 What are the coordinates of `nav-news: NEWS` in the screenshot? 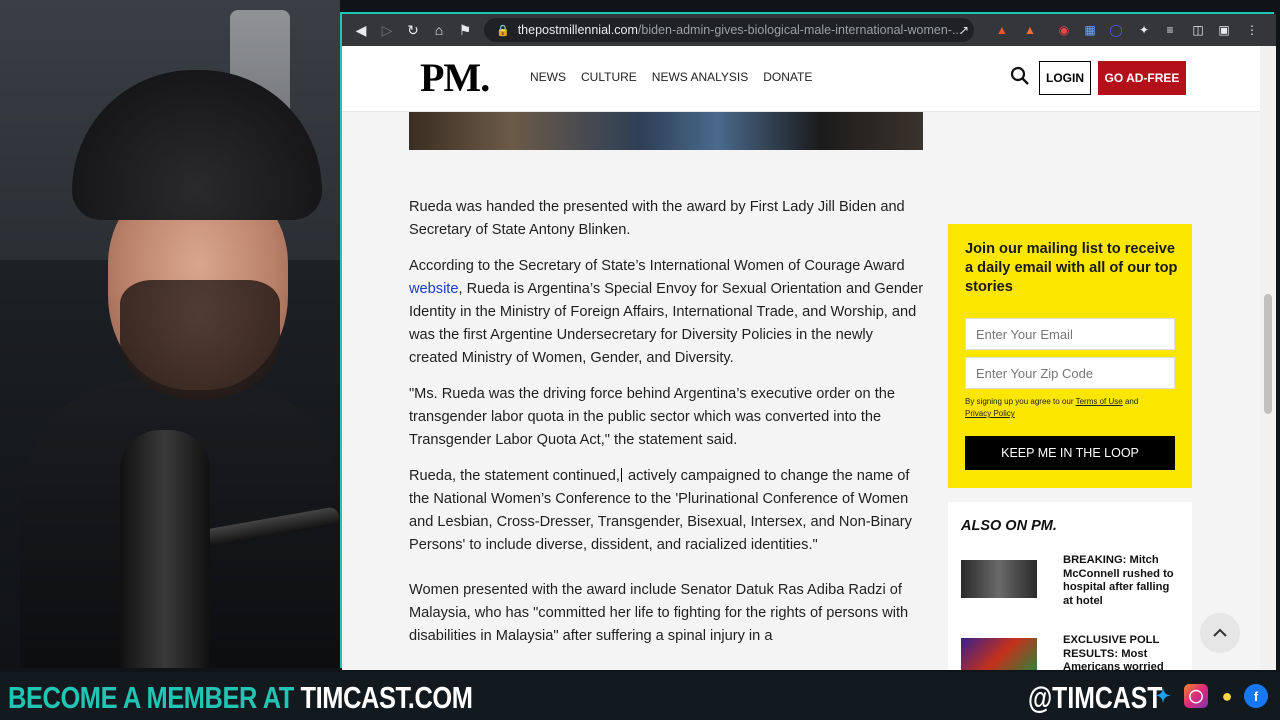 It's located at (548, 77).